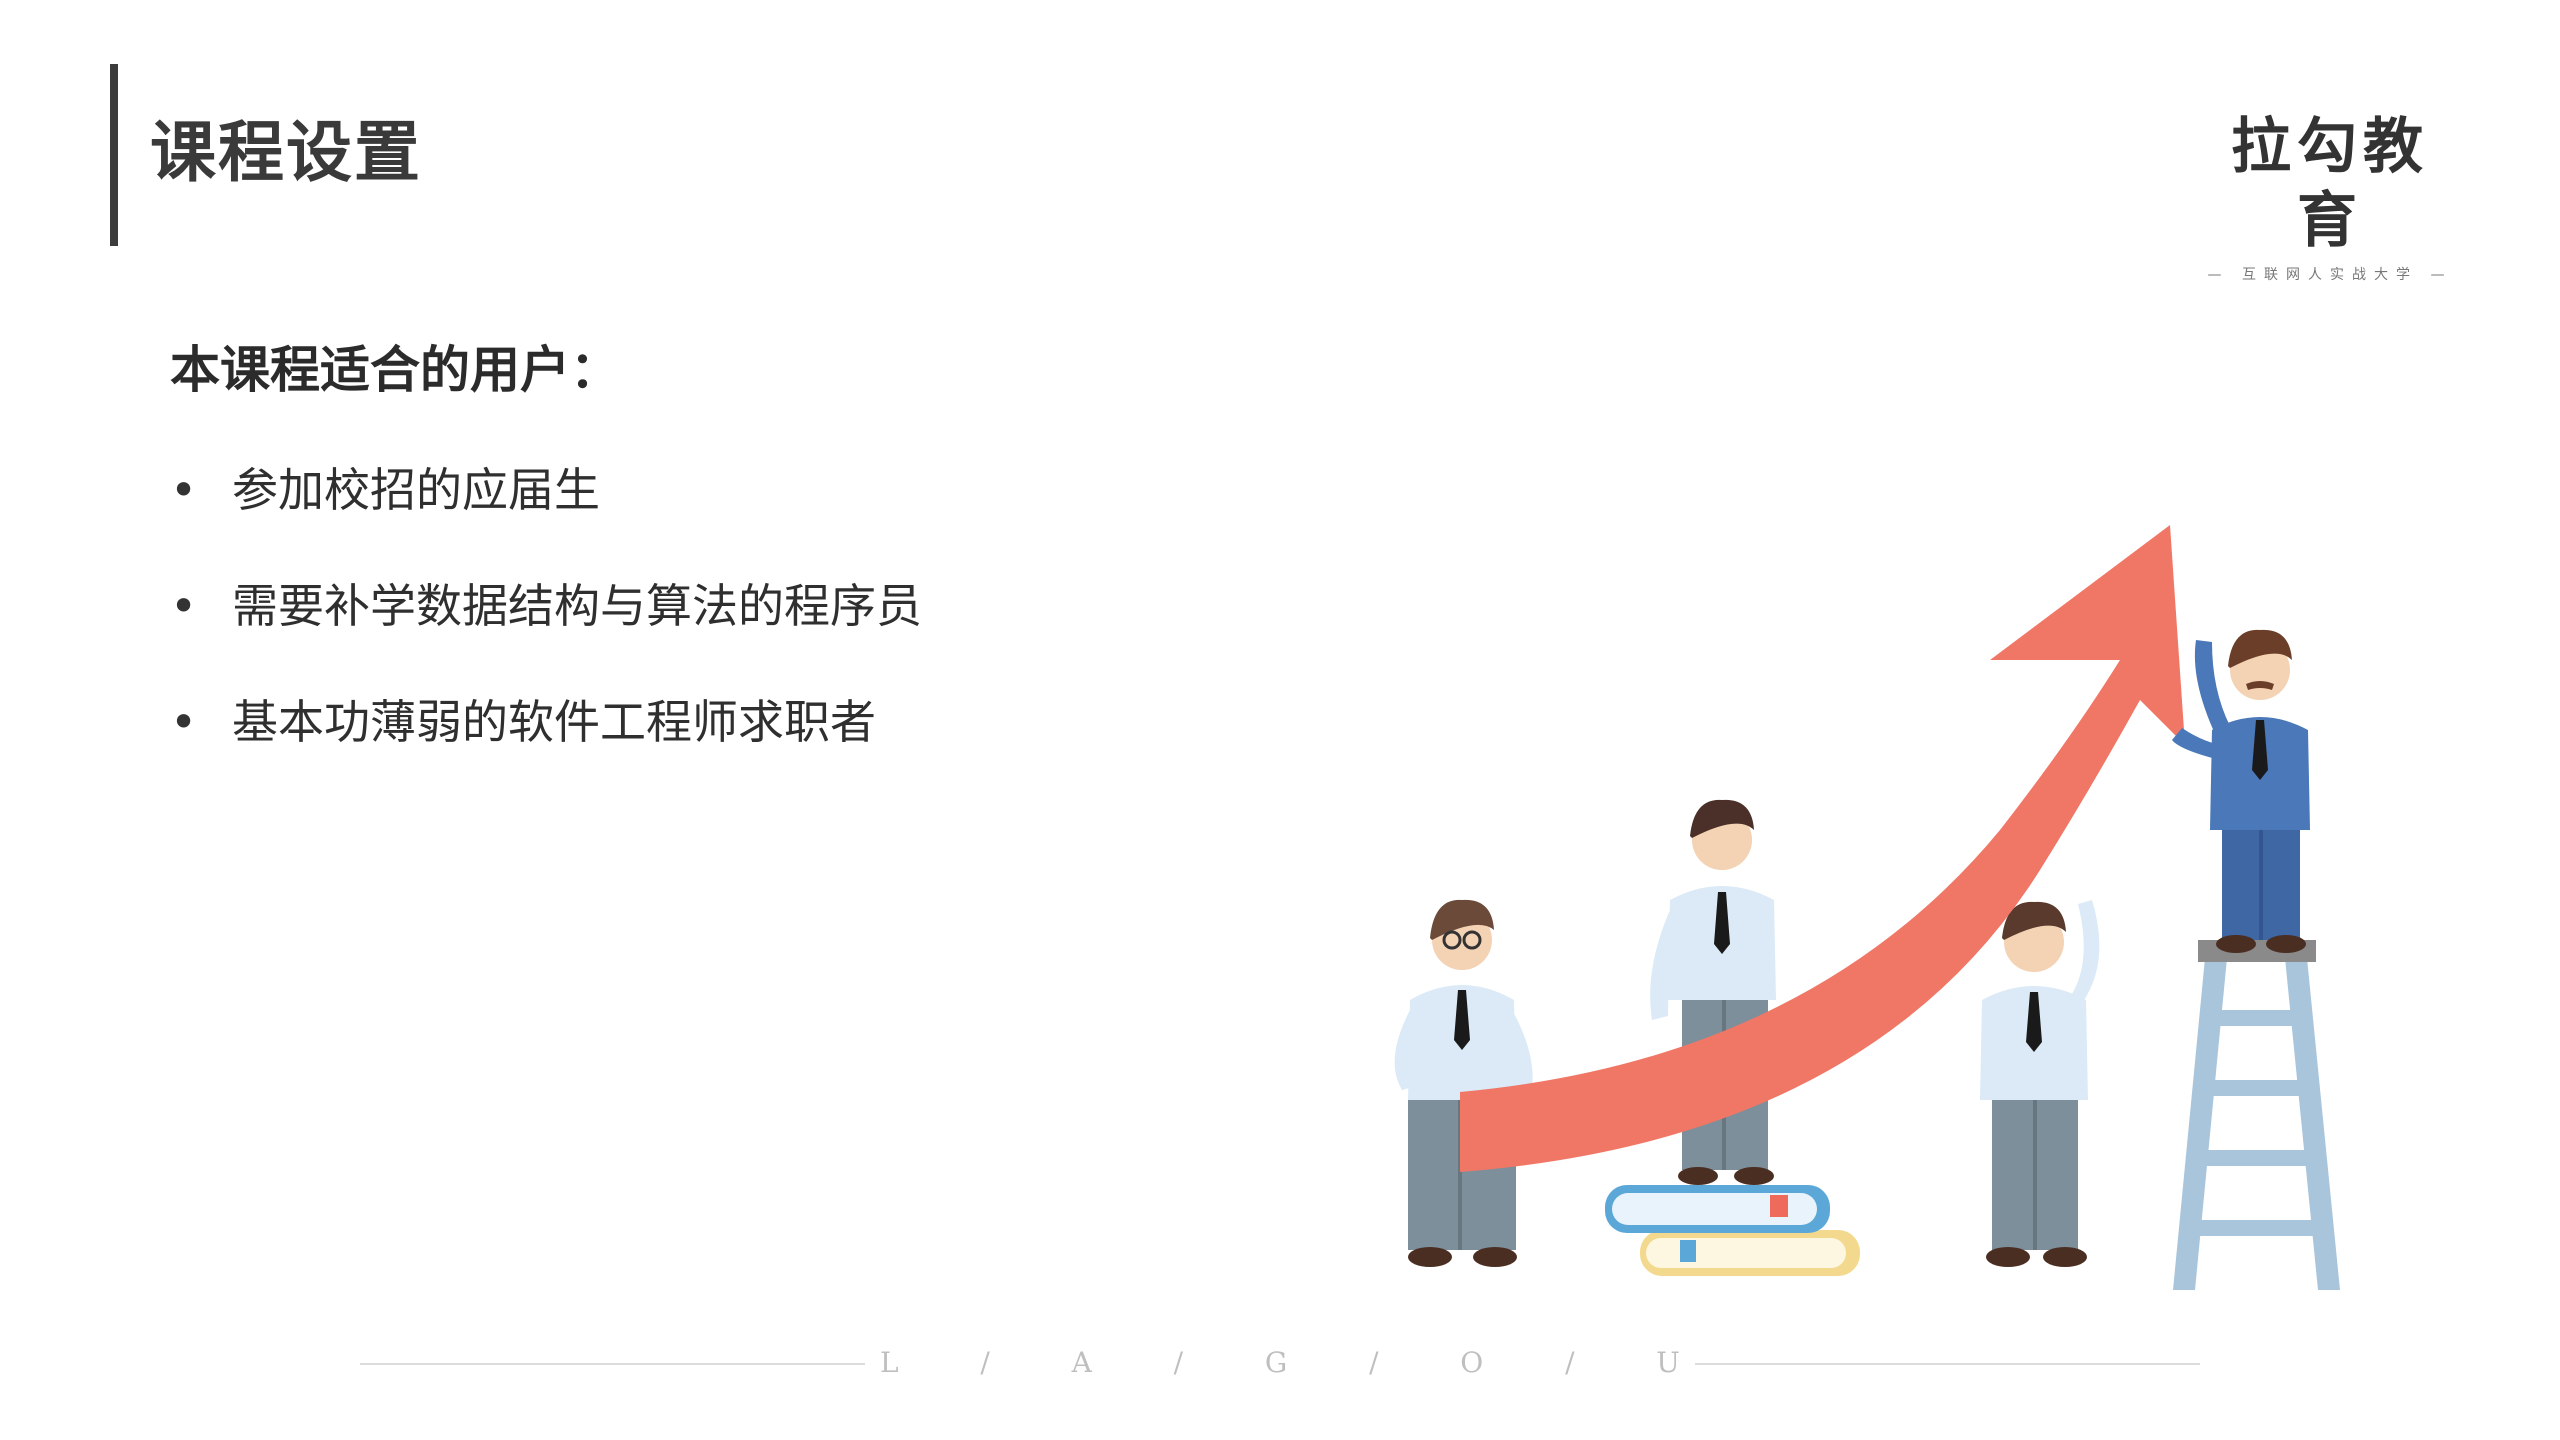 The height and width of the screenshot is (1440, 2560). Describe the element at coordinates (1947, 1364) in the screenshot. I see `footer-divider-right` at that location.